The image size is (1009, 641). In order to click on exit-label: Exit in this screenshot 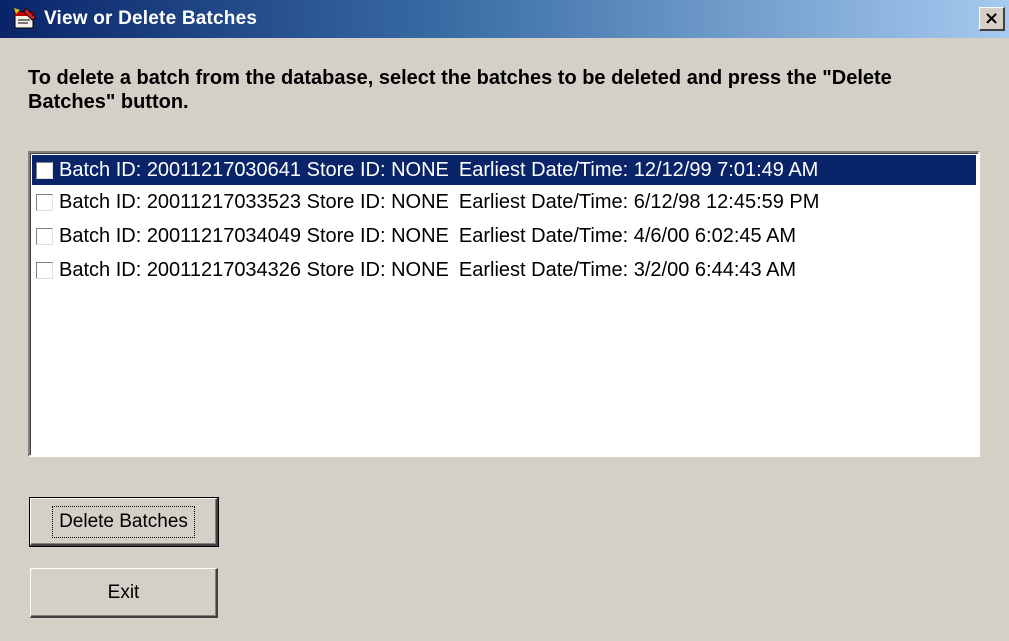, I will do `click(123, 592)`.